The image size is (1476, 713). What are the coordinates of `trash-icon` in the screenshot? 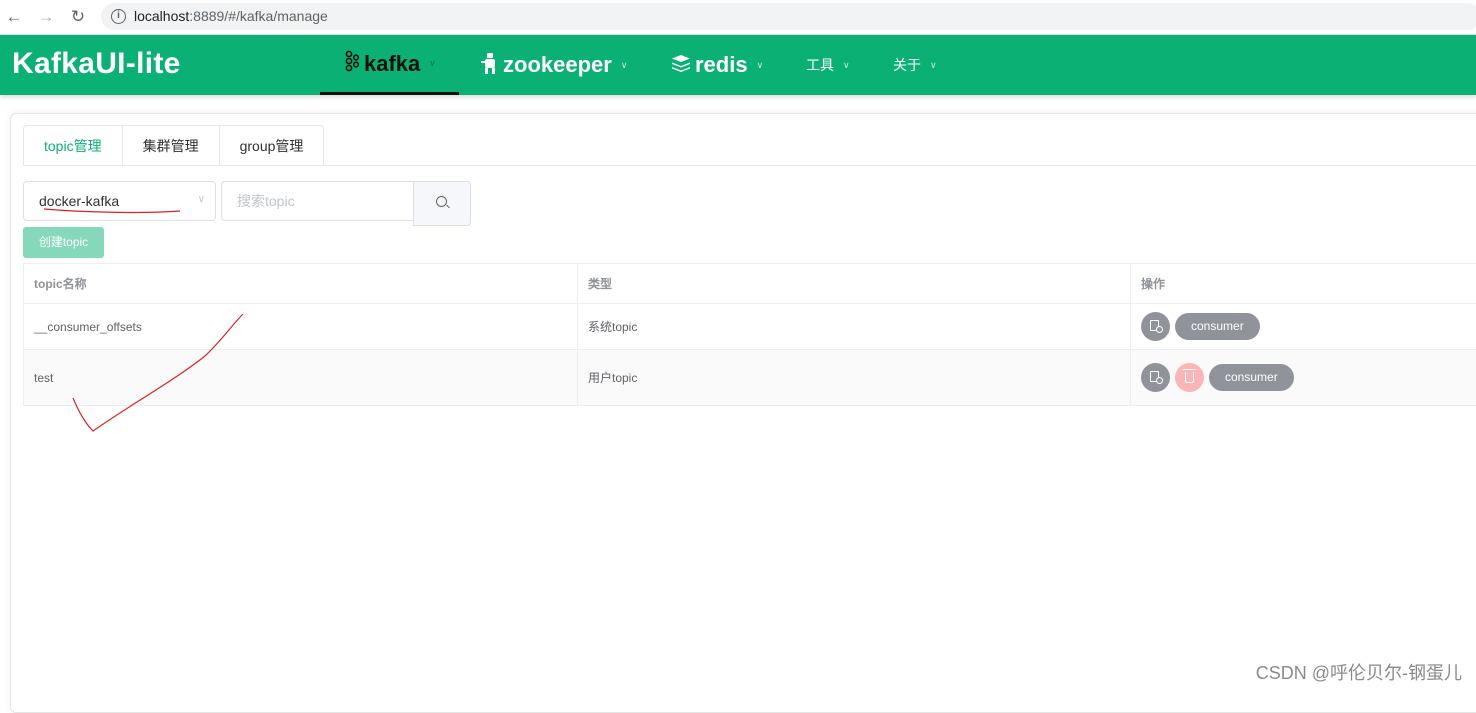 It's located at (1189, 377).